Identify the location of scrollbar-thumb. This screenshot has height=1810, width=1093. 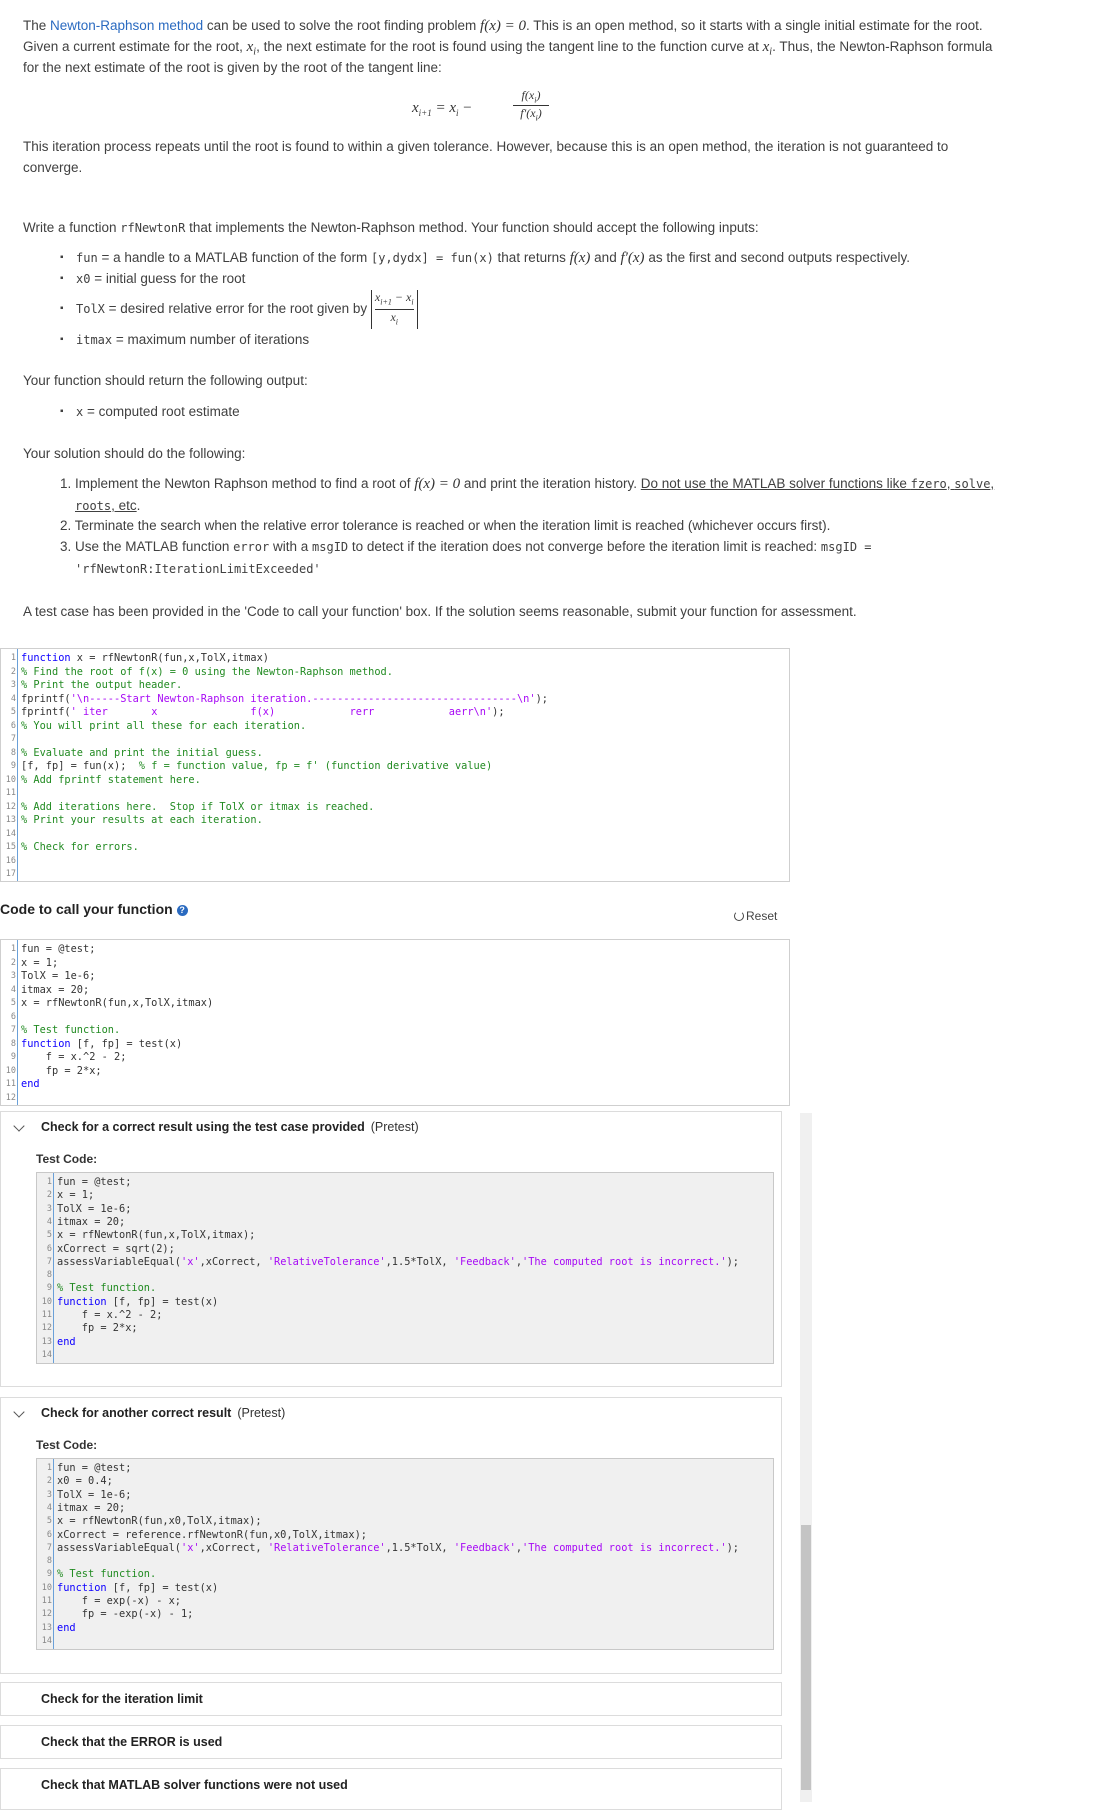
(806, 1657).